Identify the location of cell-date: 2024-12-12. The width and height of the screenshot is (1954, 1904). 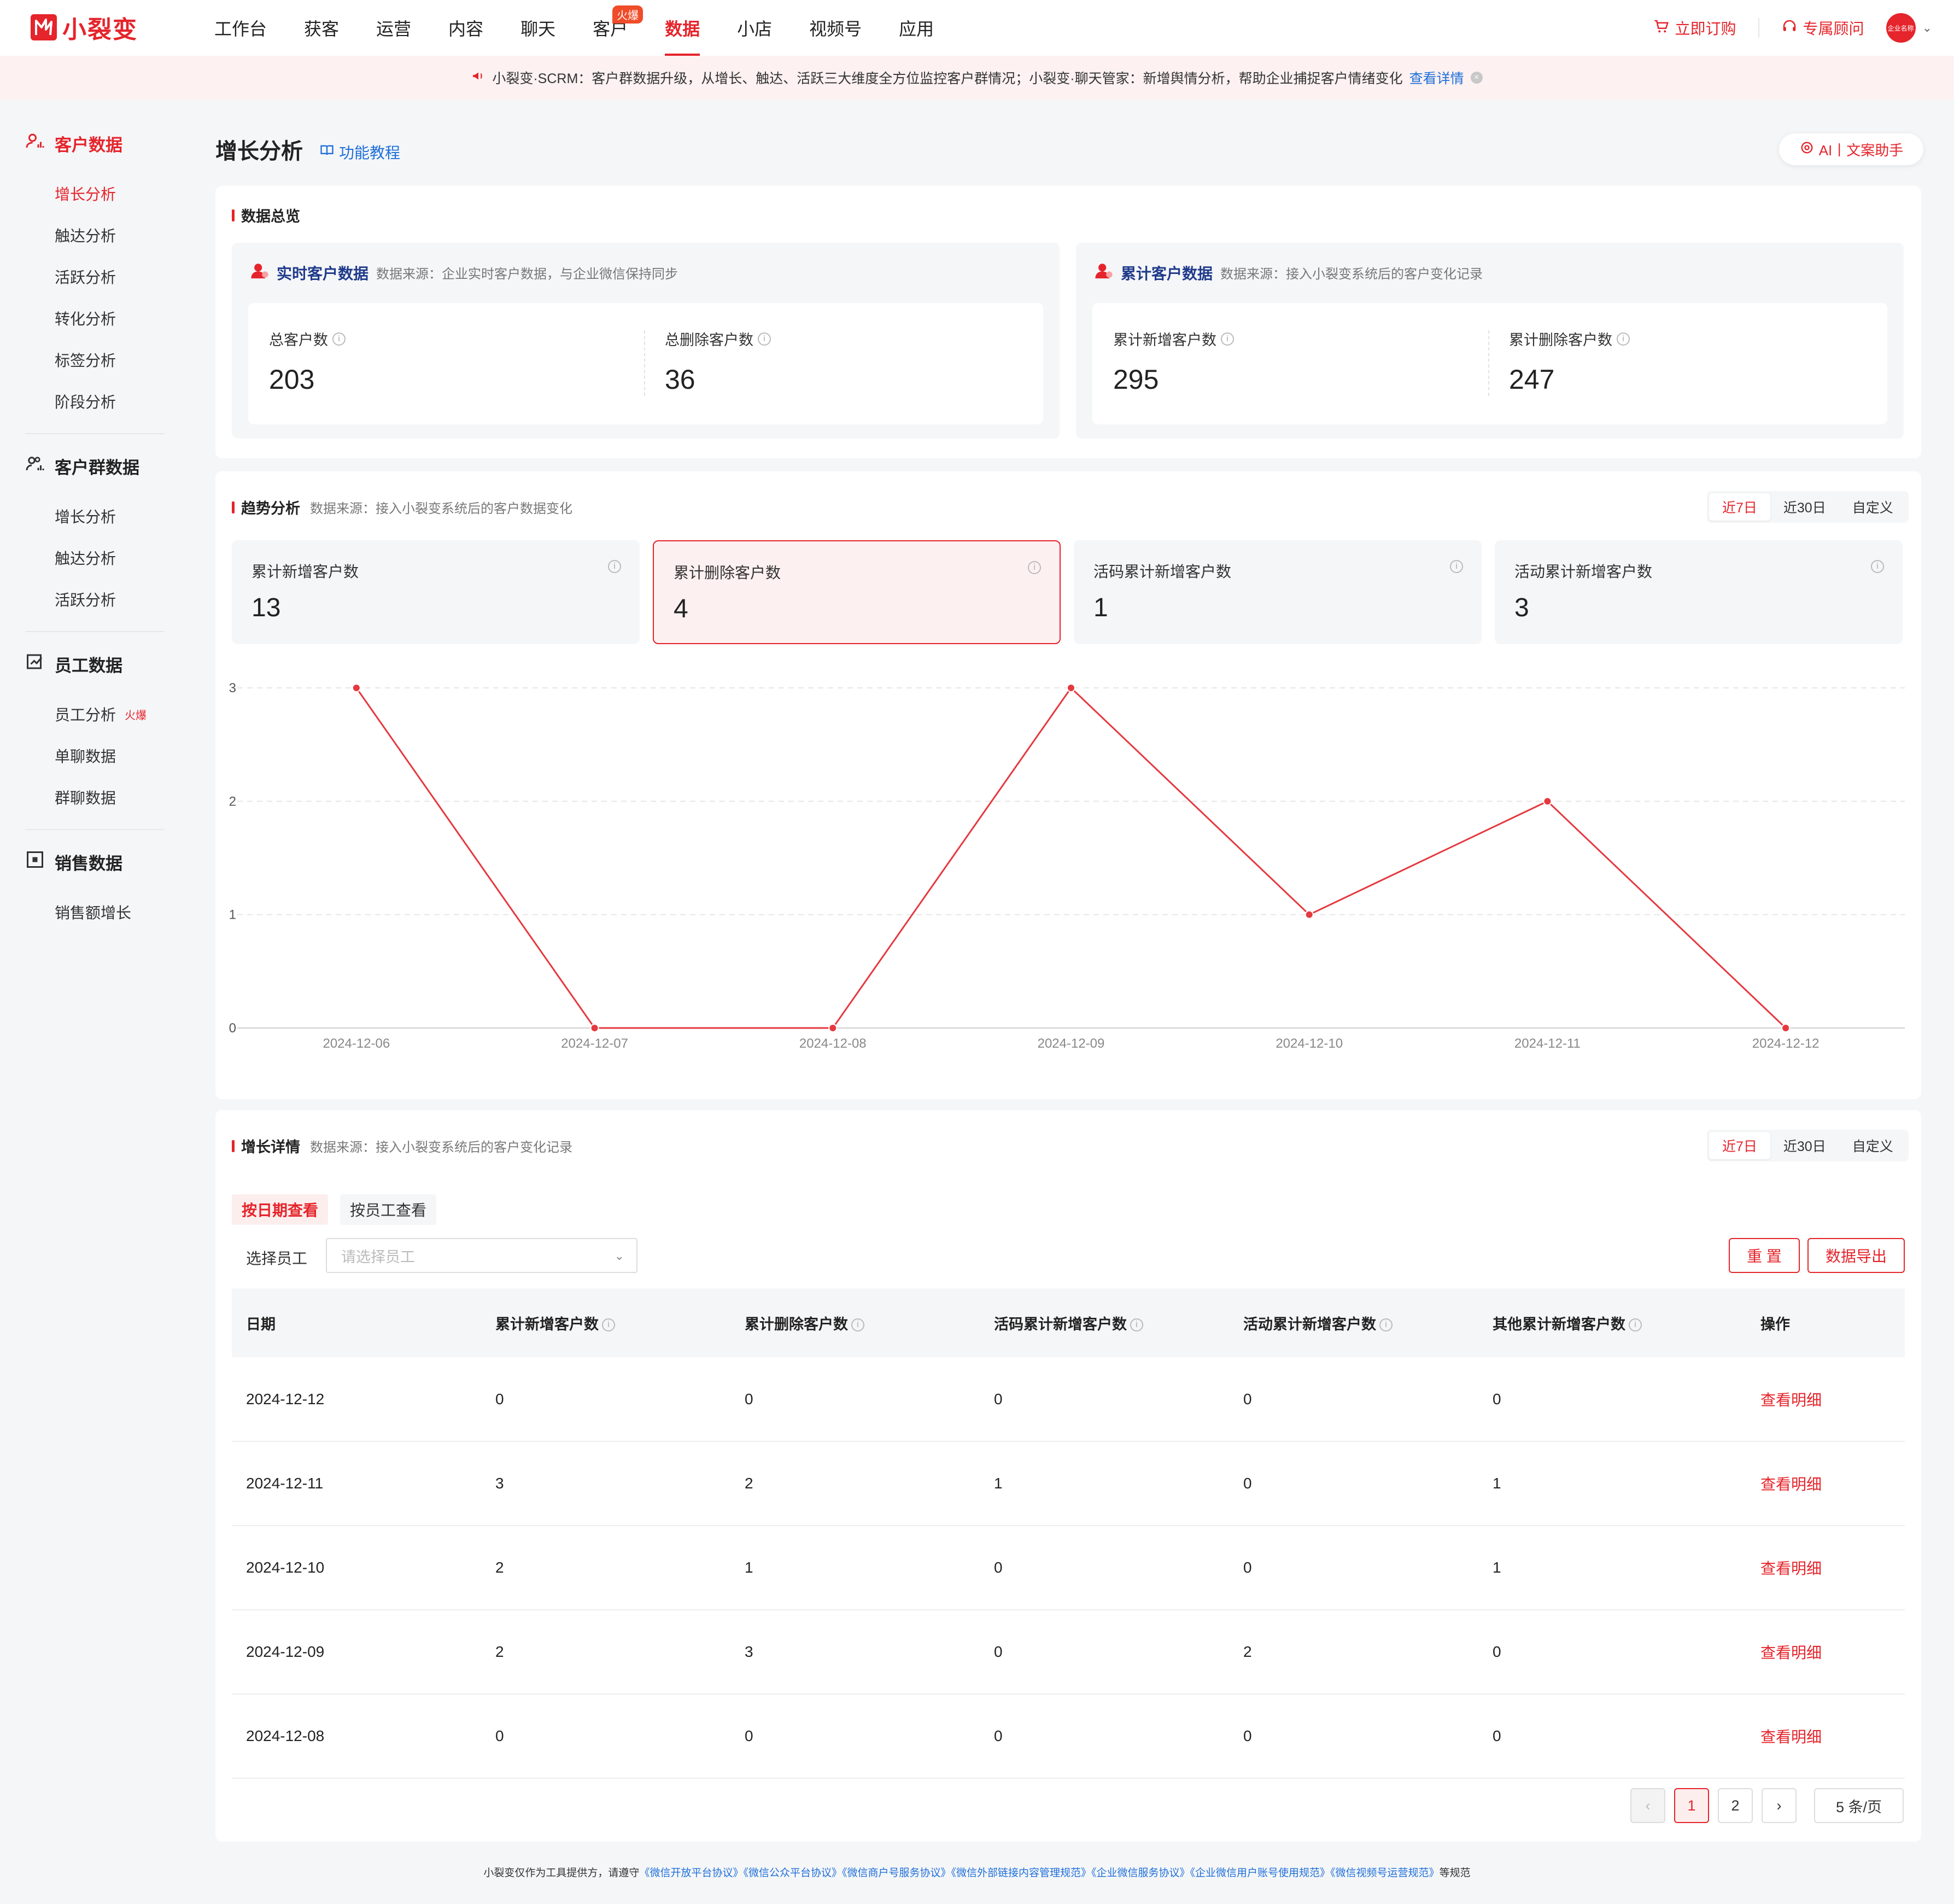
(357, 1399).